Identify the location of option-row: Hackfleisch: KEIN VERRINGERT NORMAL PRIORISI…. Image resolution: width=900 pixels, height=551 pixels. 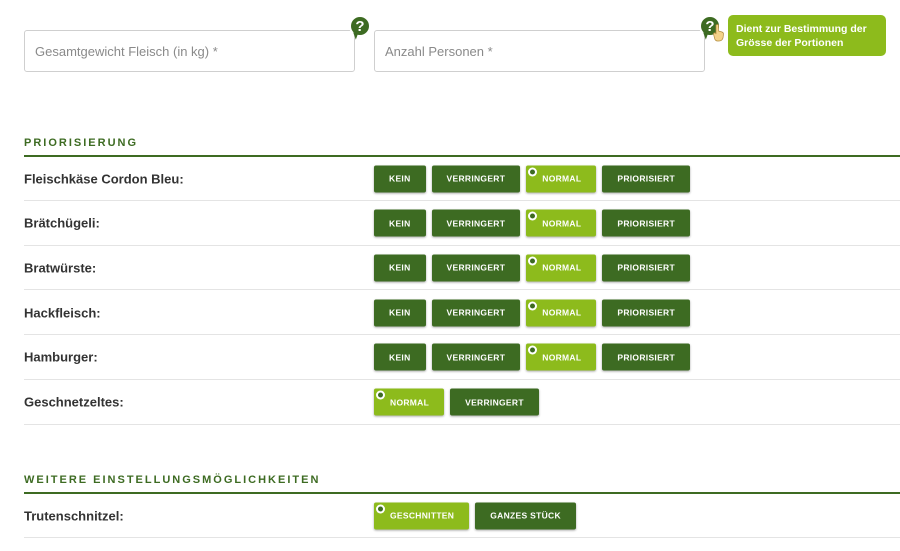
(462, 313).